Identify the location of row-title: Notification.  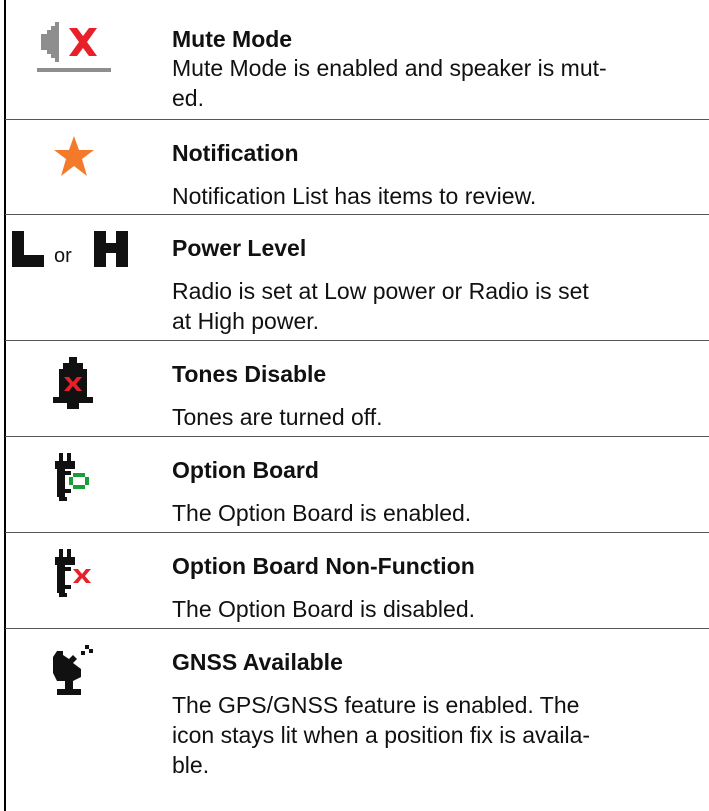
(235, 153).